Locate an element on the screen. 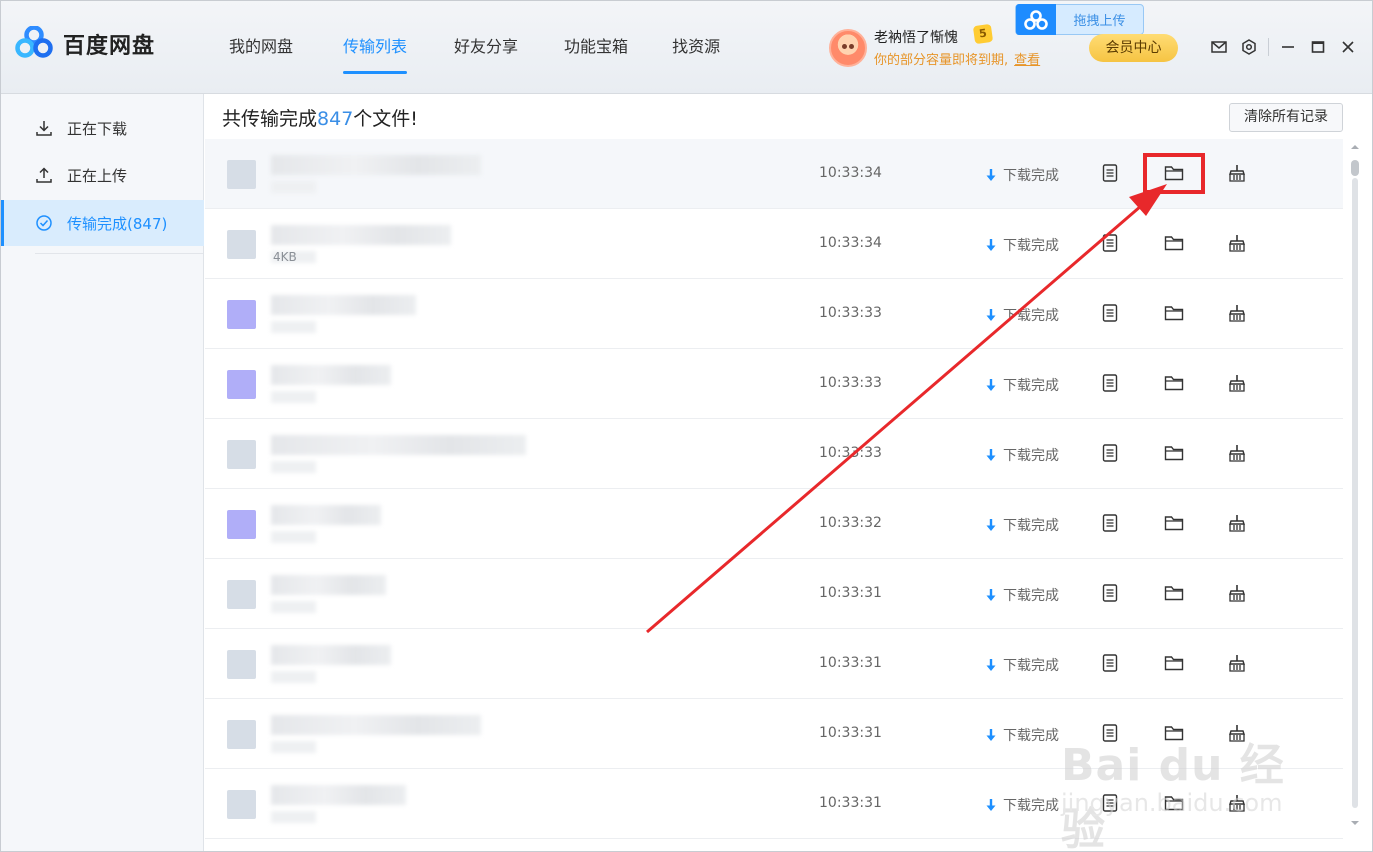 This screenshot has height=852, width=1373. drag-upload-button: 拖拽上传 is located at coordinates (1079, 19).